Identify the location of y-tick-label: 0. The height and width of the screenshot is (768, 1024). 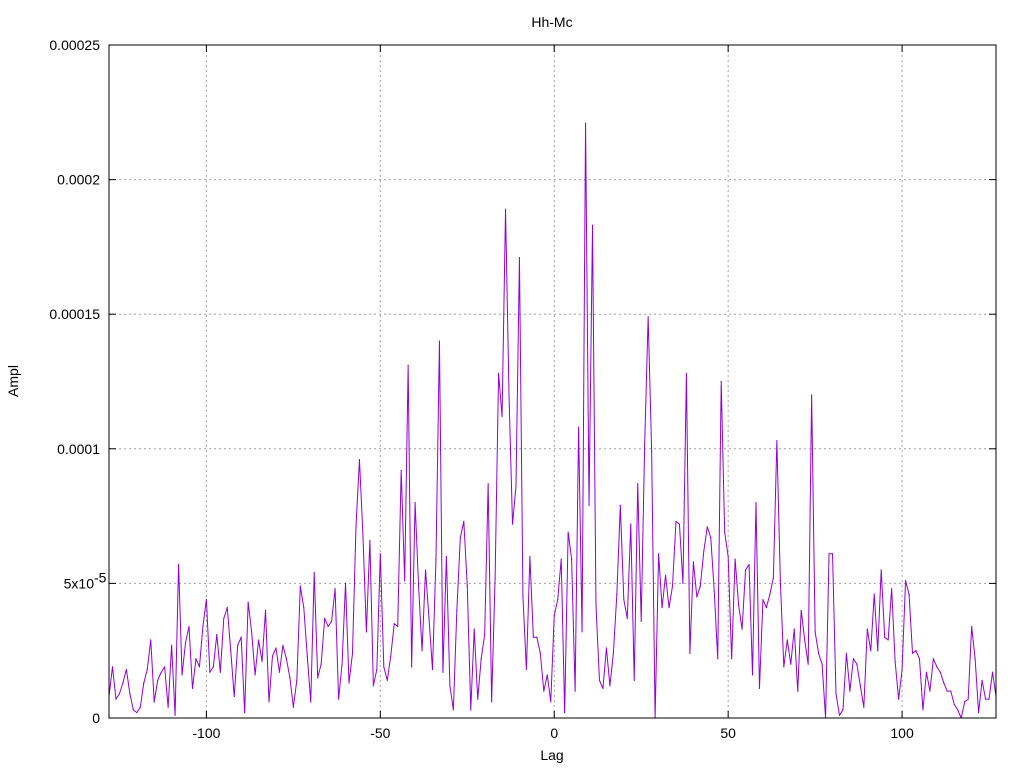
(96, 718).